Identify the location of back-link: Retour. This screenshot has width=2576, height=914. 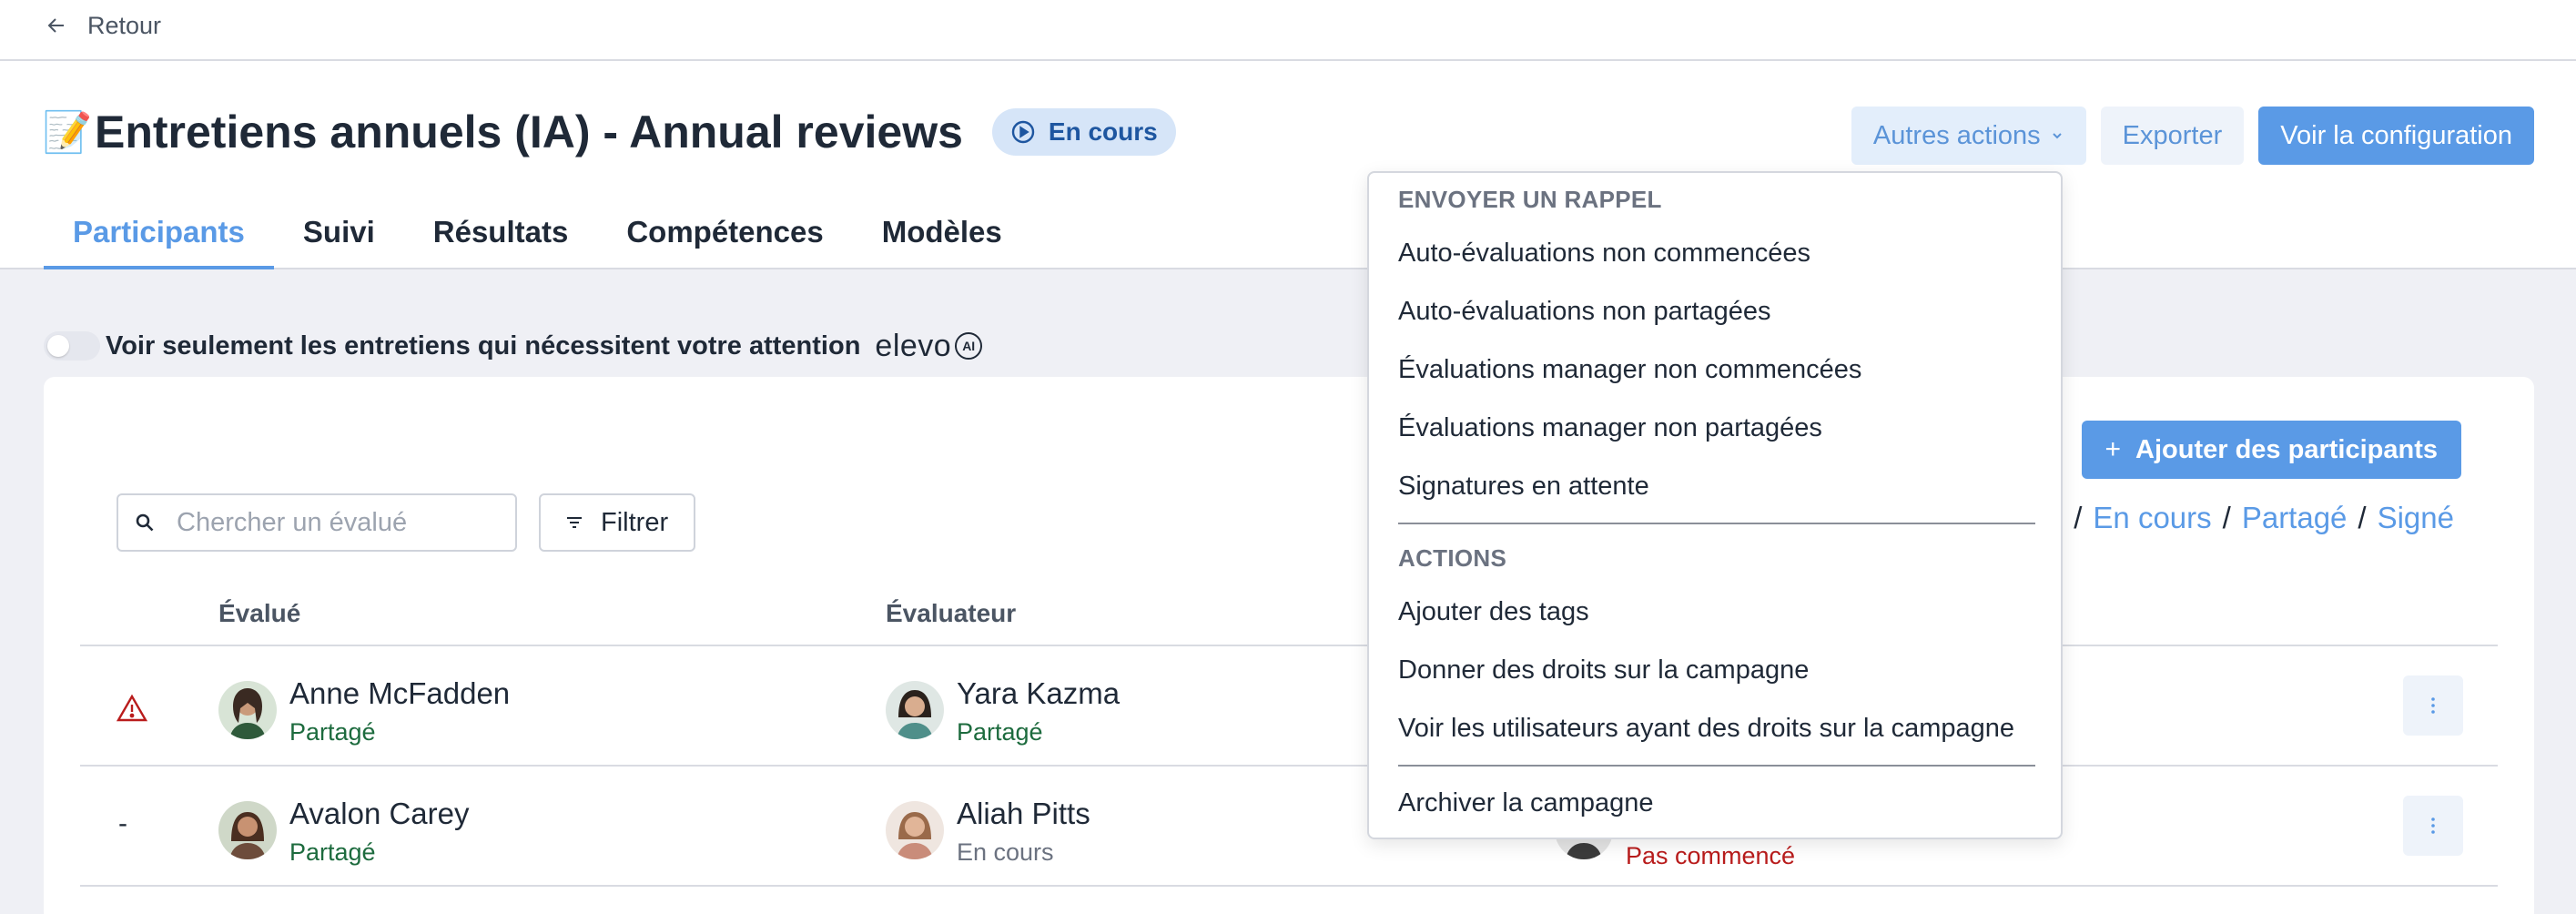
(103, 25).